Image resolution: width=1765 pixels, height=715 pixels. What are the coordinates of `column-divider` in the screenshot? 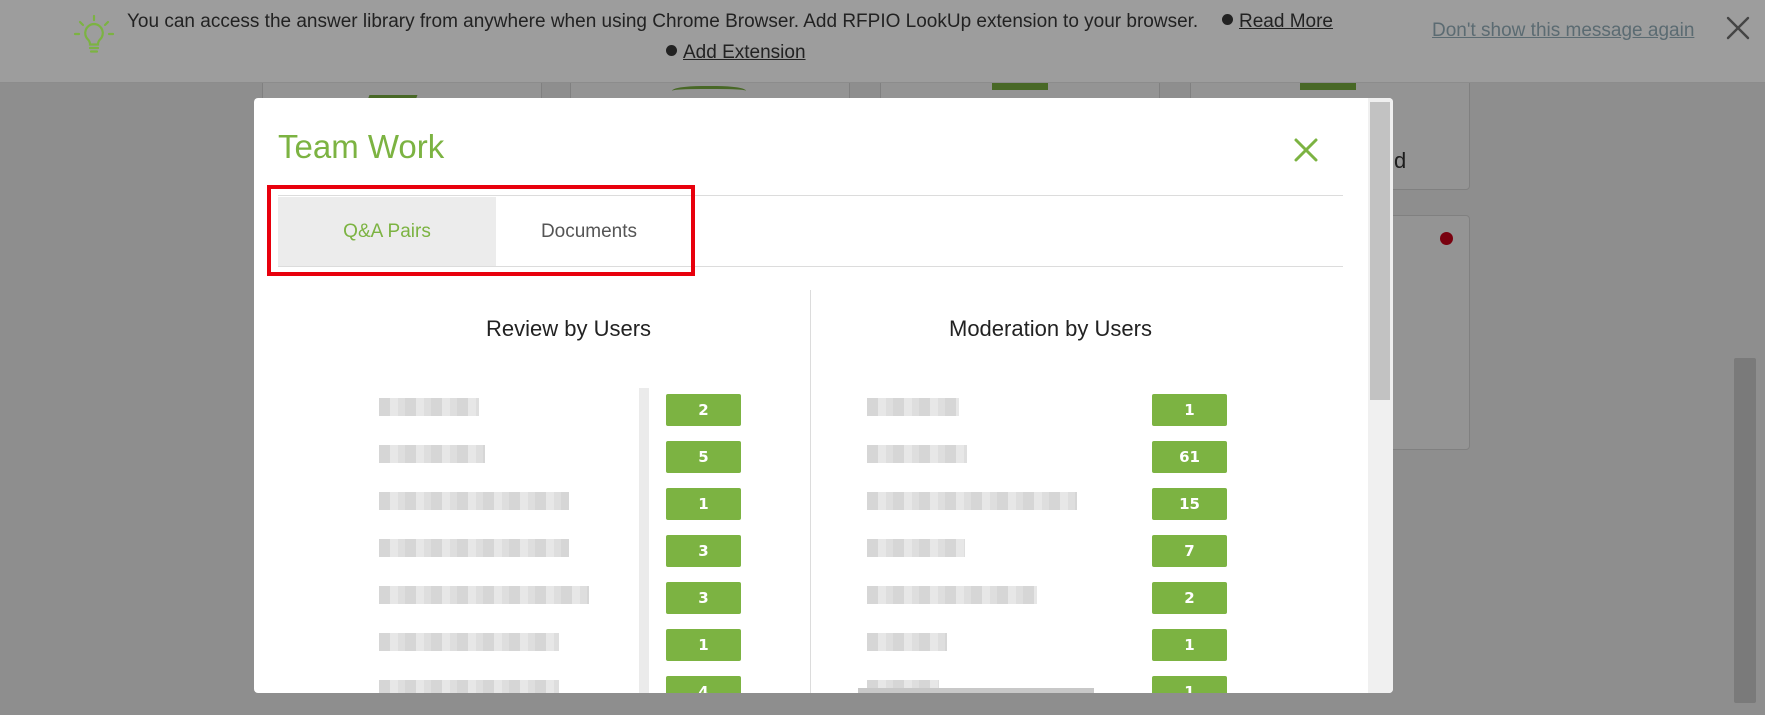 It's located at (810, 491).